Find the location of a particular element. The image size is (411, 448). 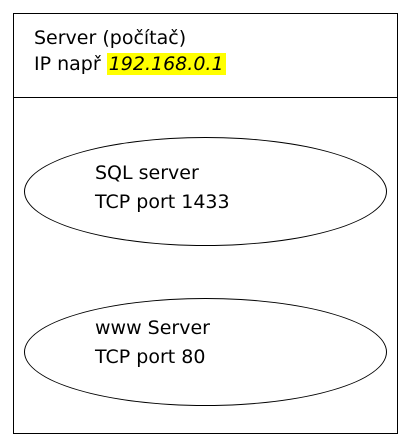

sql-server-port: TCP port 1433 is located at coordinates (162, 202).